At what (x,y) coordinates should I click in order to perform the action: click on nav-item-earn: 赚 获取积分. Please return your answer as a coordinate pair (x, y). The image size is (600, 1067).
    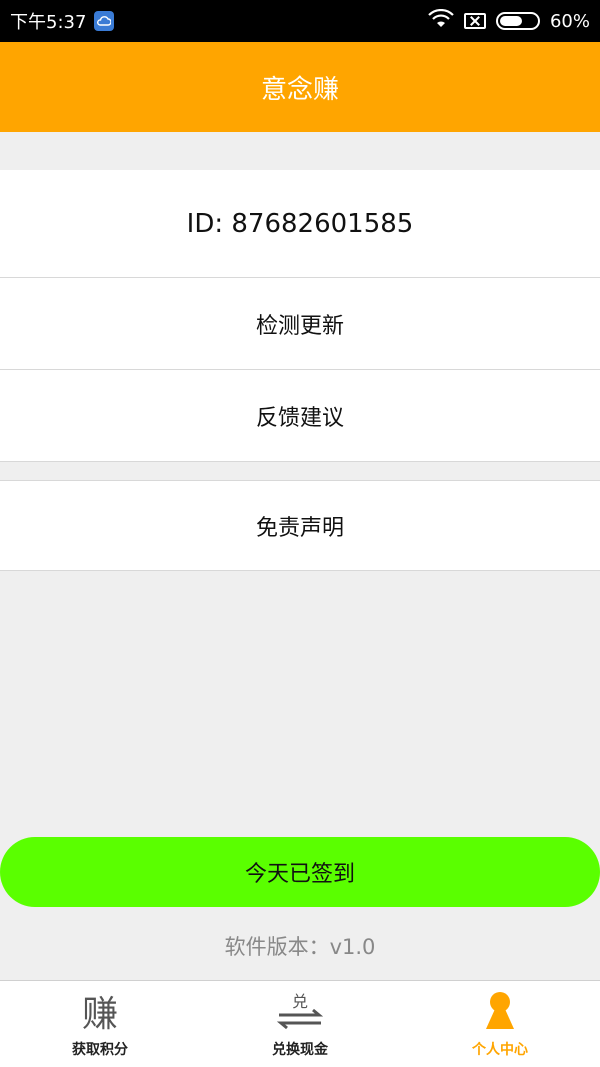
    Looking at the image, I should click on (100, 1024).